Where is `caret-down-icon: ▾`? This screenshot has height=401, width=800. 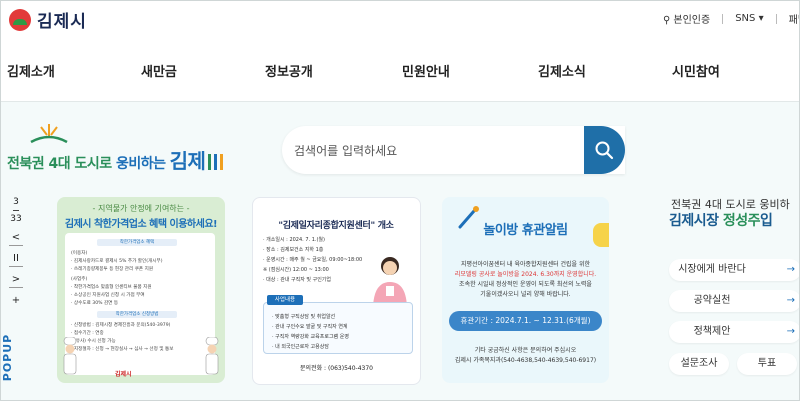 caret-down-icon: ▾ is located at coordinates (761, 18).